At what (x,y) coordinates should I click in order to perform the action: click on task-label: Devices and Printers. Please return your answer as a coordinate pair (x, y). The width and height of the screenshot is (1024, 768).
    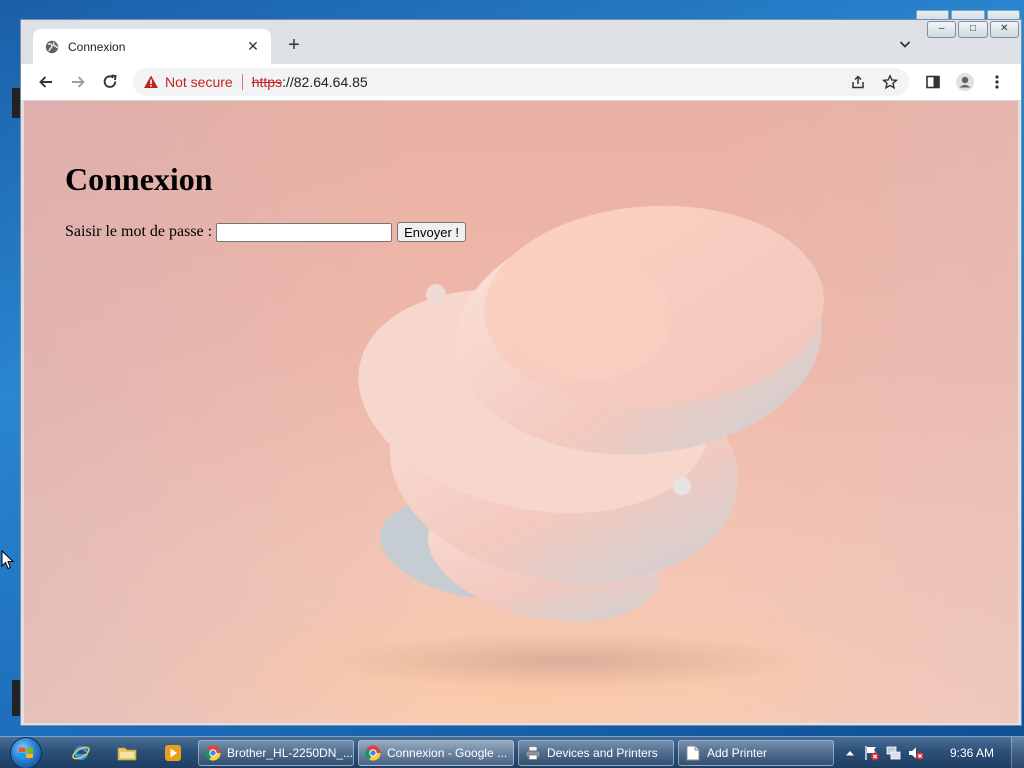
    Looking at the image, I should click on (602, 753).